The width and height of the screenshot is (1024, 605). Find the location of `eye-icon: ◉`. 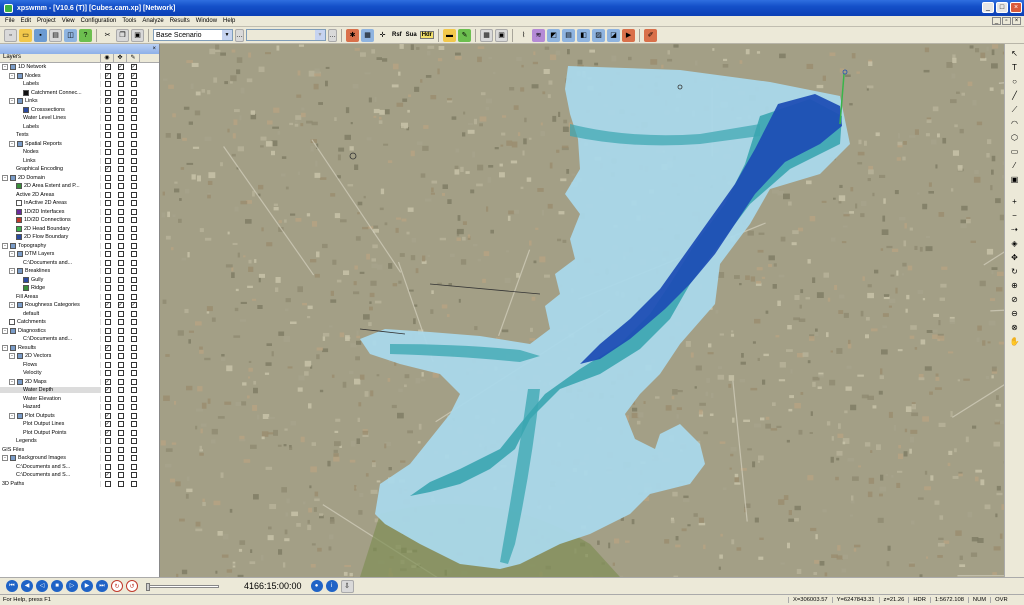

eye-icon: ◉ is located at coordinates (107, 58).